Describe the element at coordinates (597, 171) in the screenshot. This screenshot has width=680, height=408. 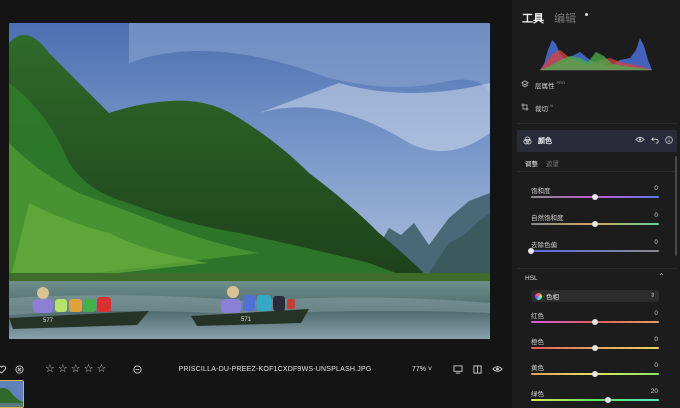
I see `subtab-divider` at that location.